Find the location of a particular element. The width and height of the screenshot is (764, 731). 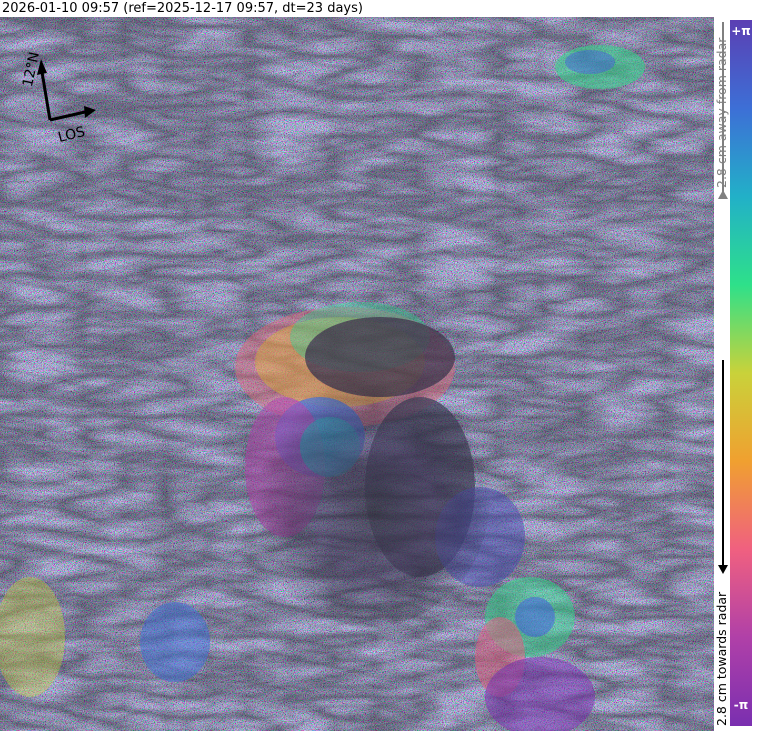

phase-colorbar is located at coordinates (741, 373).